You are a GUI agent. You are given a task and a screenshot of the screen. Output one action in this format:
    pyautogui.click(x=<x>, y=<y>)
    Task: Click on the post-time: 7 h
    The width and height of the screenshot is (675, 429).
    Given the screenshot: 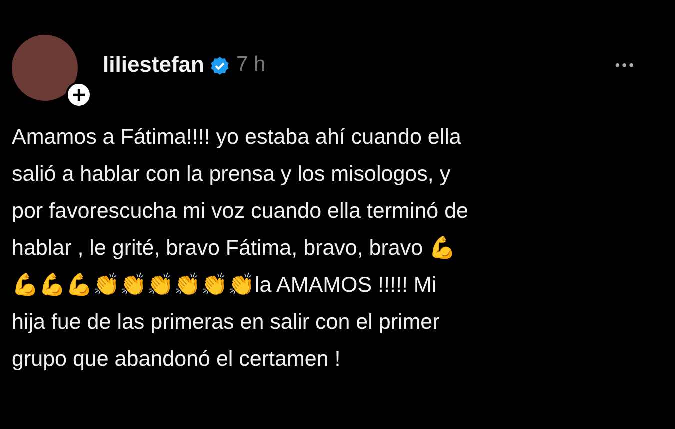 What is the action you would take?
    pyautogui.click(x=251, y=65)
    